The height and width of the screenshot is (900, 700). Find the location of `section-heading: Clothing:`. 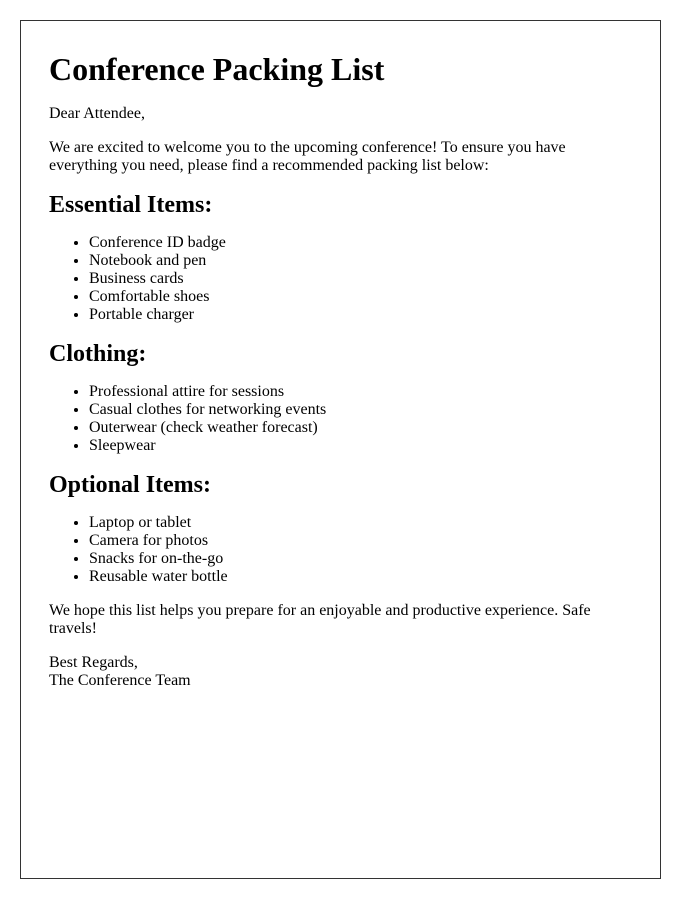

section-heading: Clothing: is located at coordinates (98, 354).